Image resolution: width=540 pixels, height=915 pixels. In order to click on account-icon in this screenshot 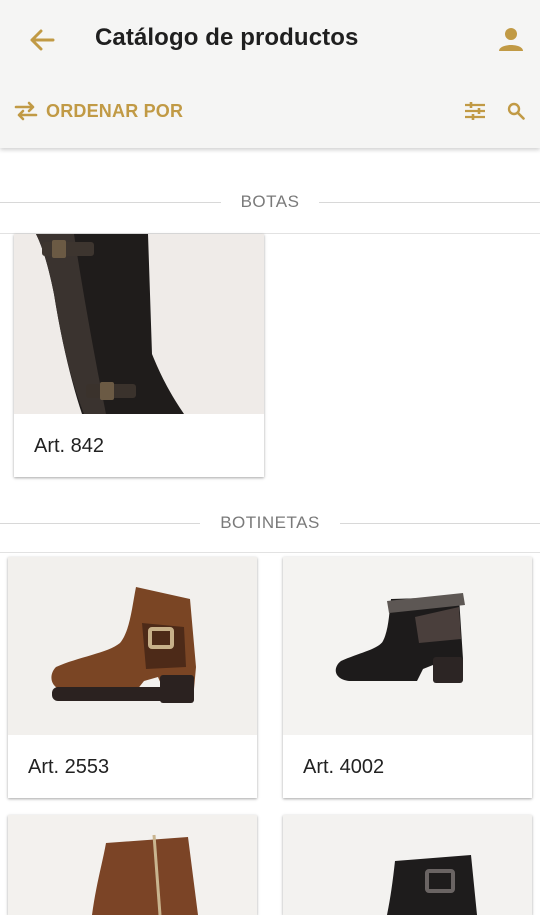, I will do `click(511, 39)`.